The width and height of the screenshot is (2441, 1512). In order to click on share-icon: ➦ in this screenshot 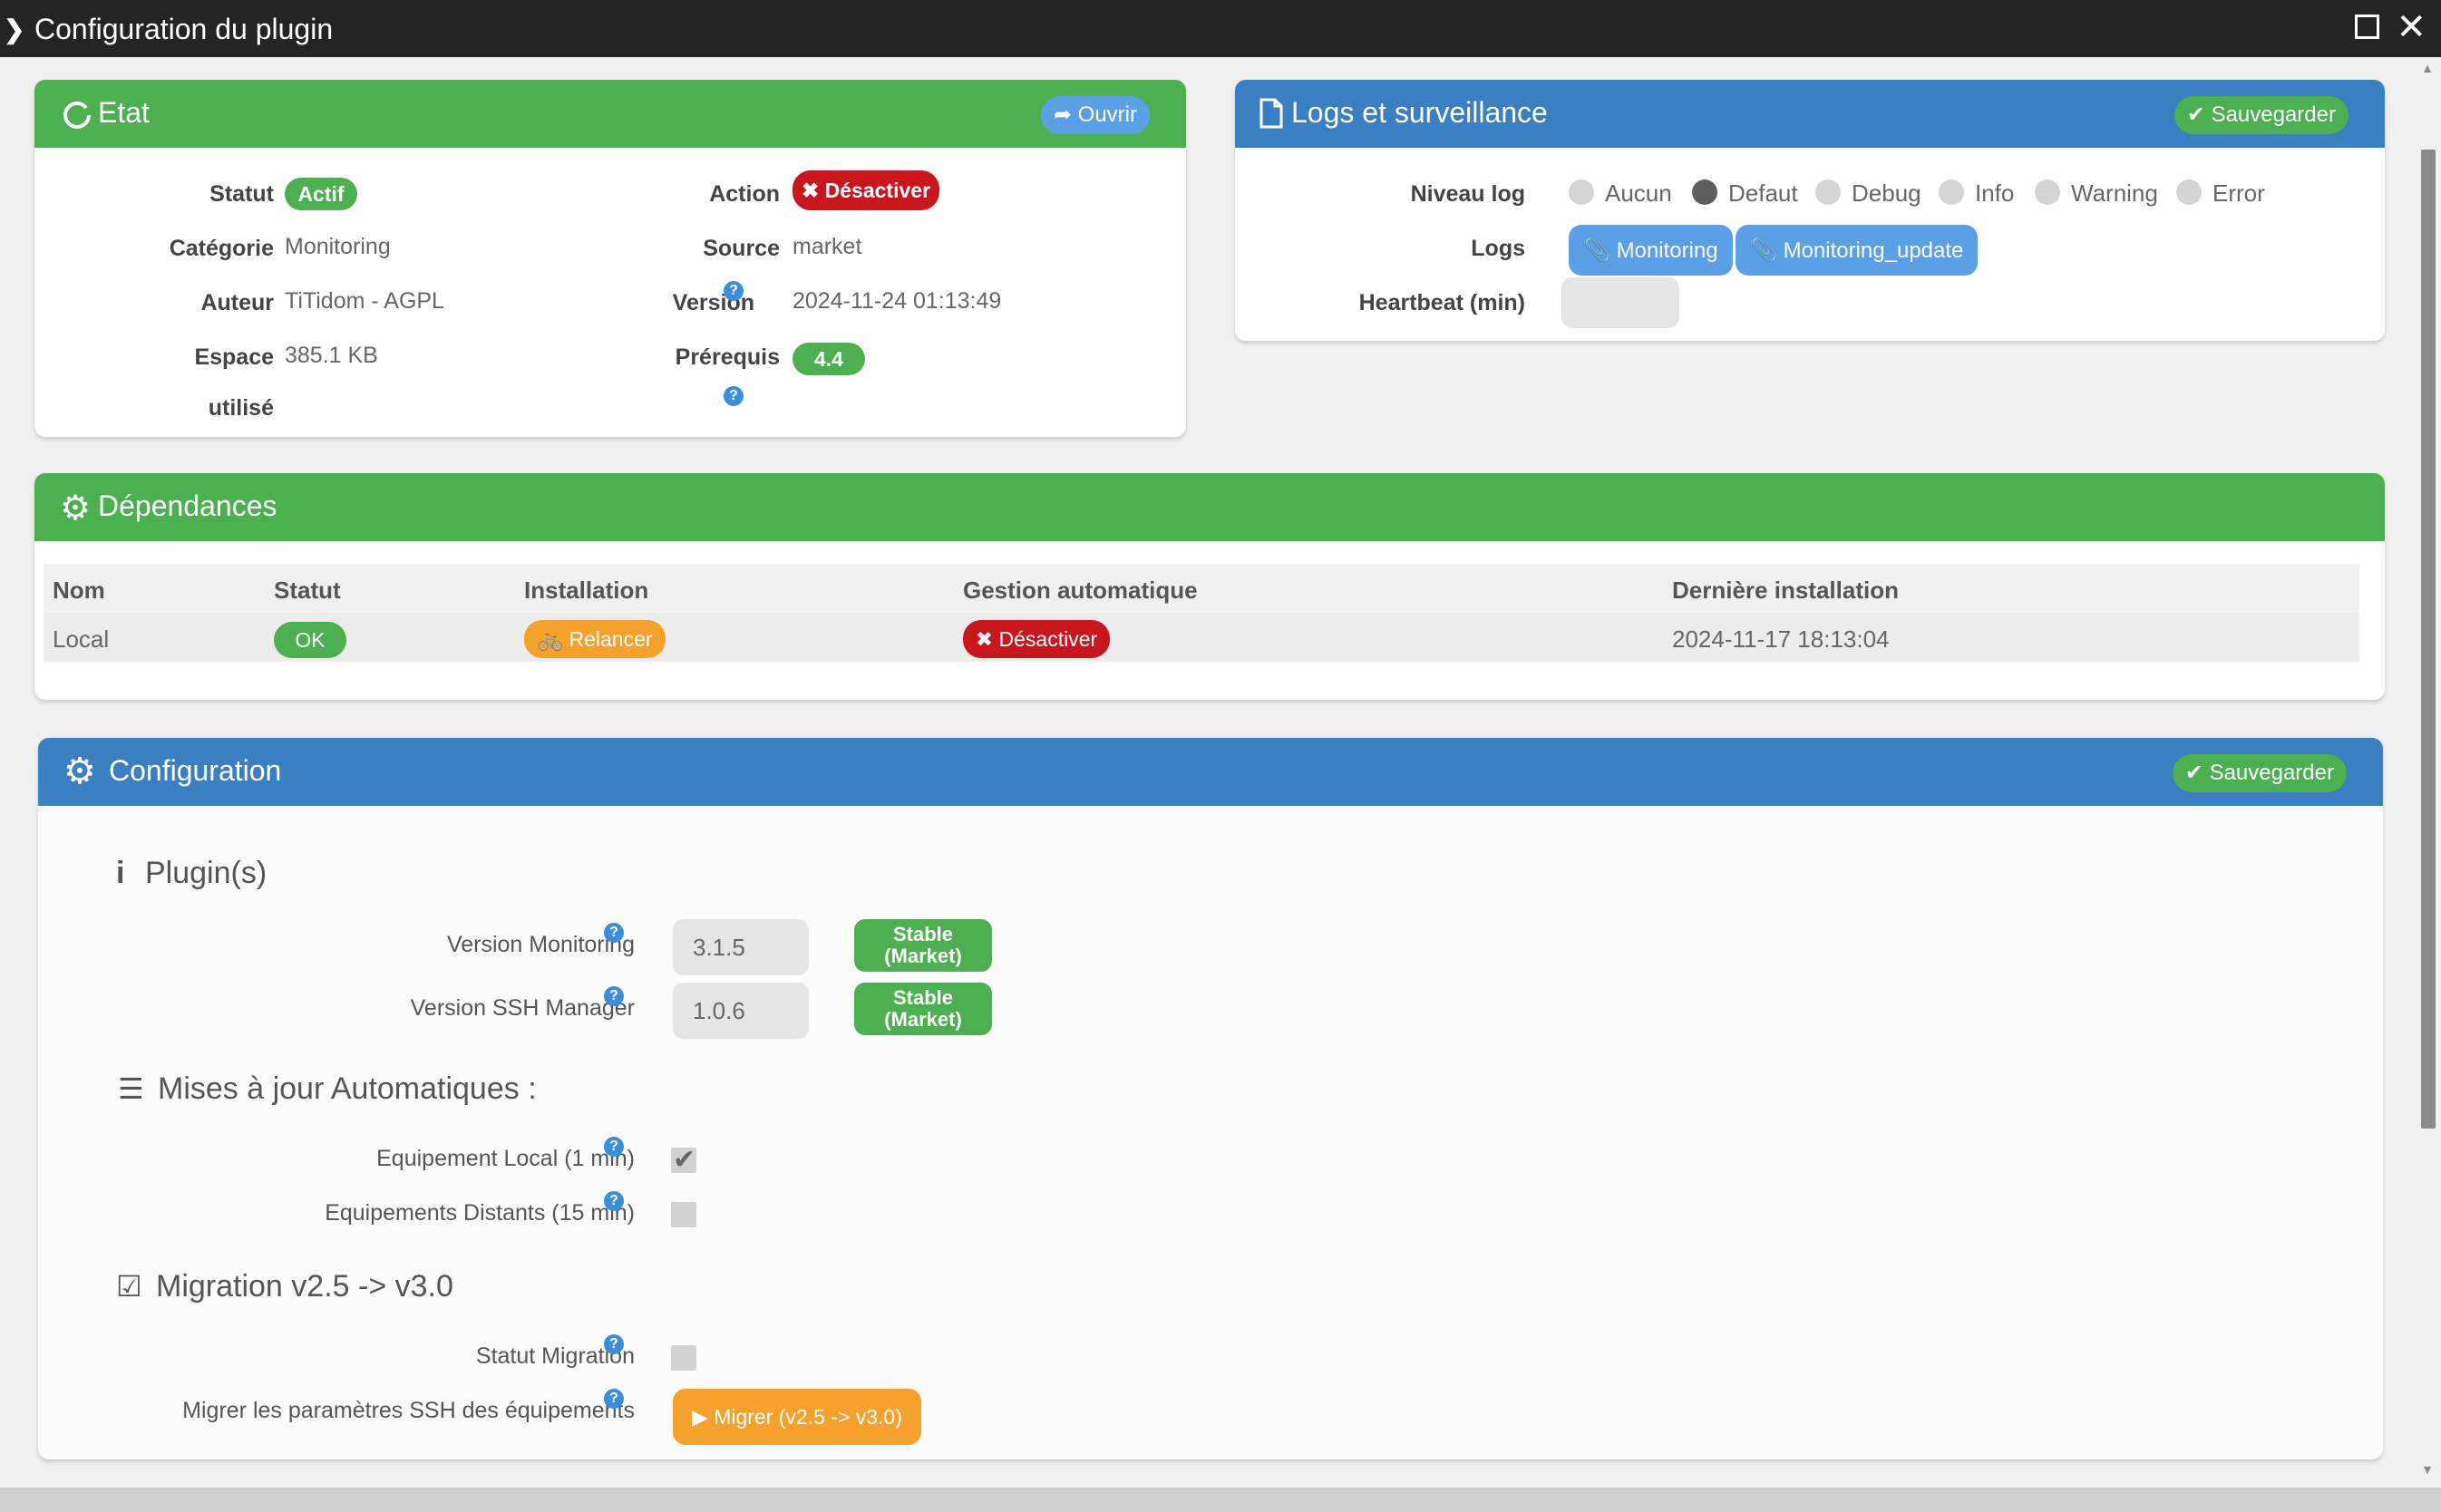, I will do `click(1062, 115)`.